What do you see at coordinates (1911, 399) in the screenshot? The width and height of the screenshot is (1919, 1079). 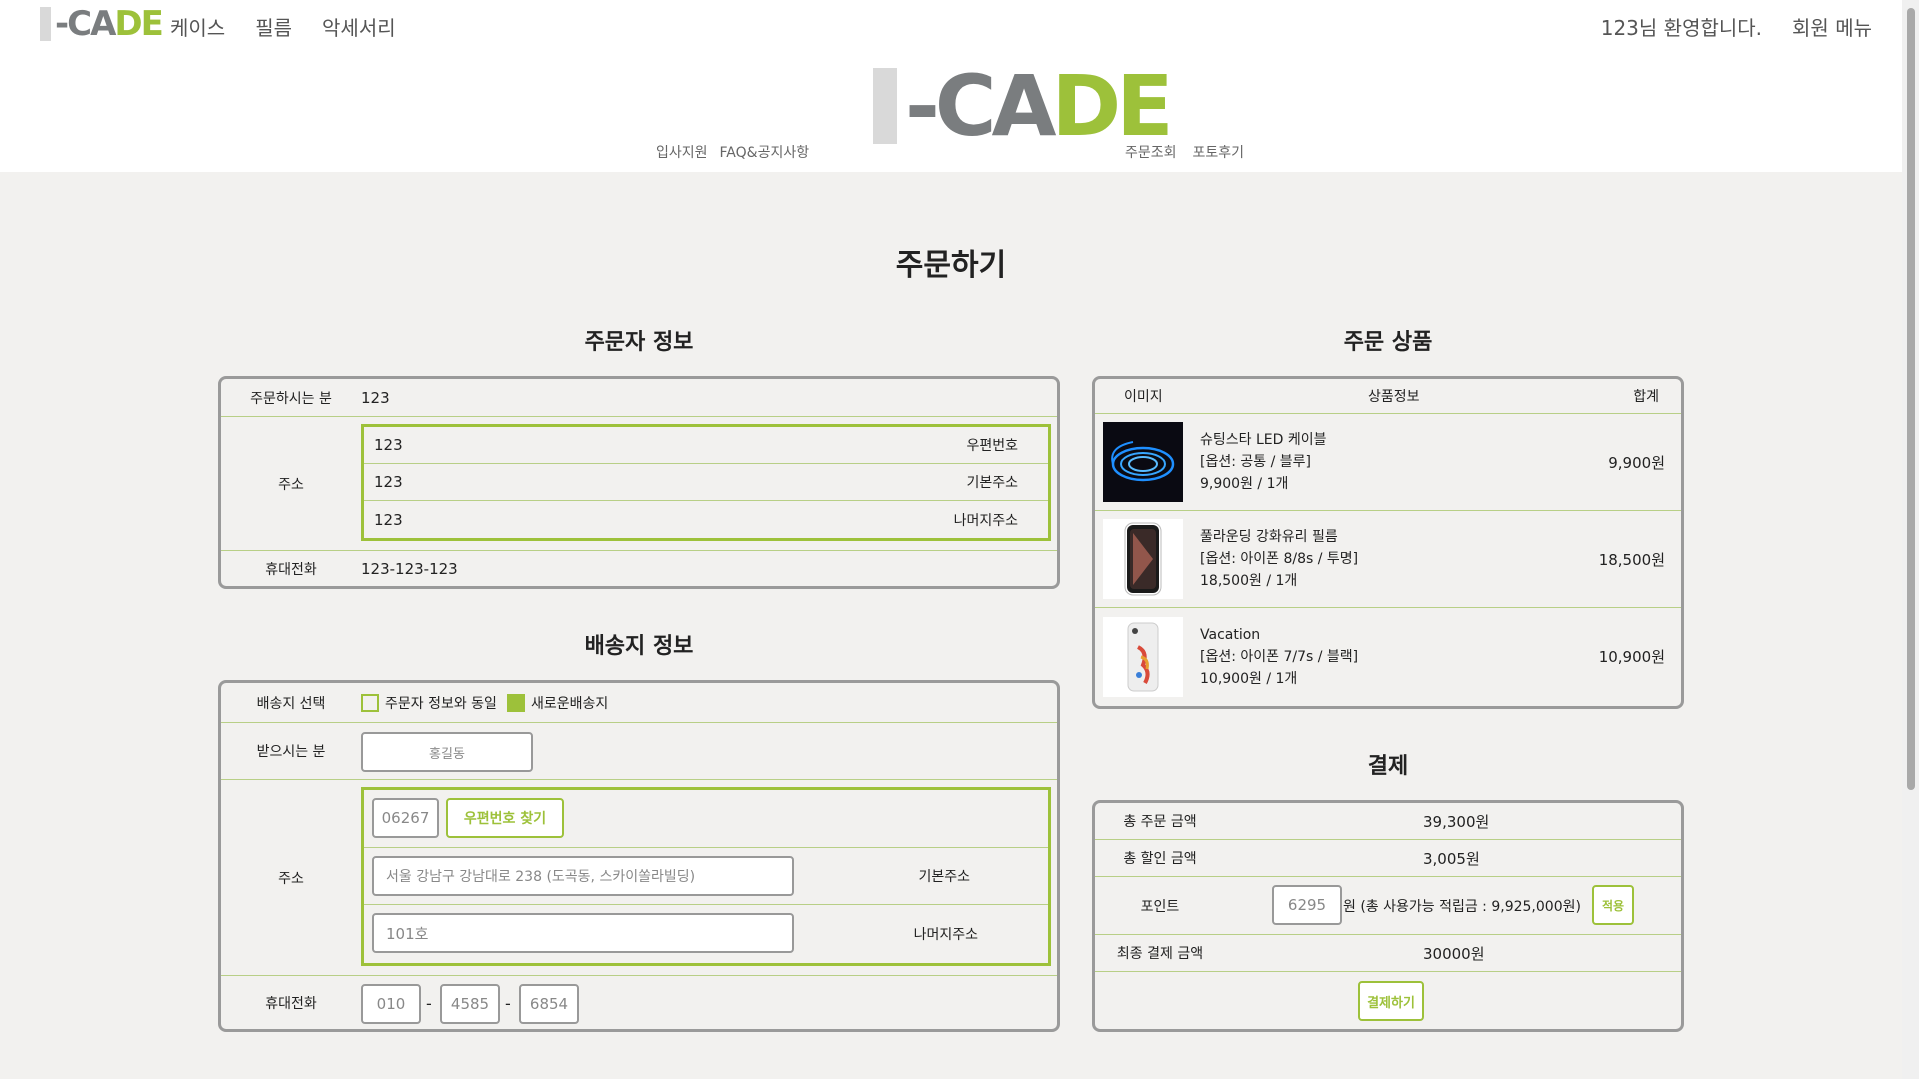 I see `scrollbar-thumb` at bounding box center [1911, 399].